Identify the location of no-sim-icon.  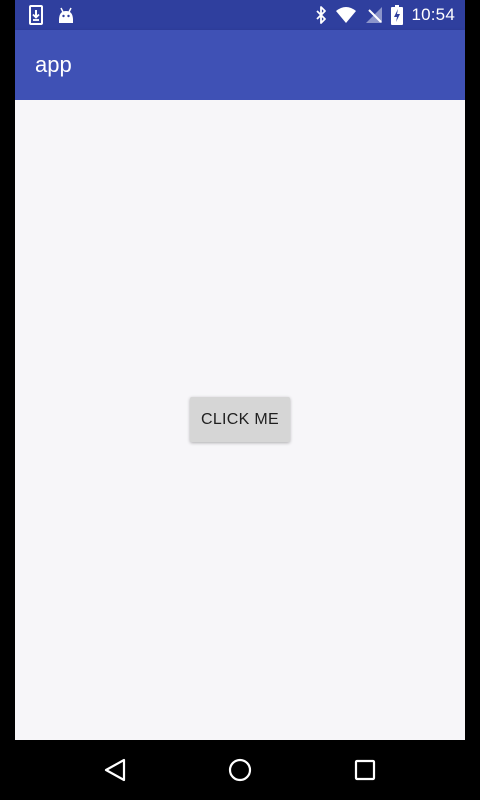
(374, 15).